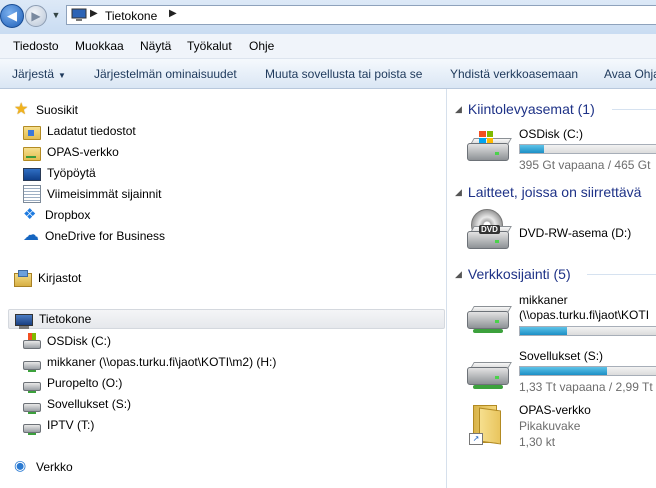 Image resolution: width=656 pixels, height=488 pixels. I want to click on shortcut-size: 1,30 kt, so click(537, 442).